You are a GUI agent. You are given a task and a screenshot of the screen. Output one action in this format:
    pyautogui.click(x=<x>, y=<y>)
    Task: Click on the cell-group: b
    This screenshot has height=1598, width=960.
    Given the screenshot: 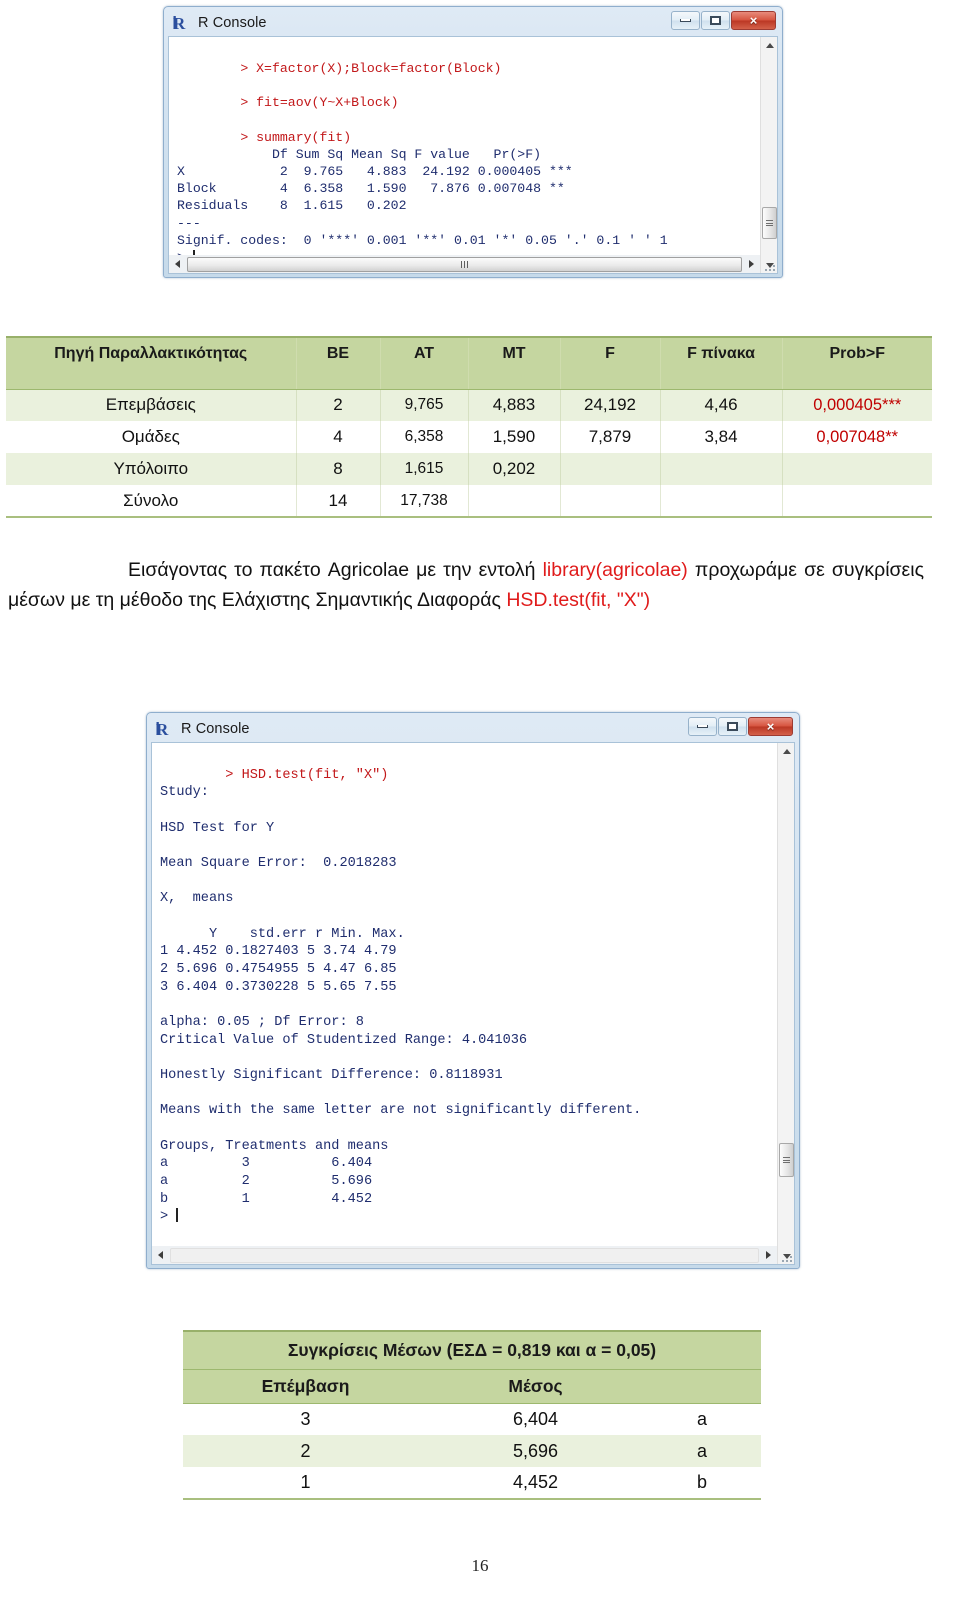 What is the action you would take?
    pyautogui.click(x=702, y=1483)
    